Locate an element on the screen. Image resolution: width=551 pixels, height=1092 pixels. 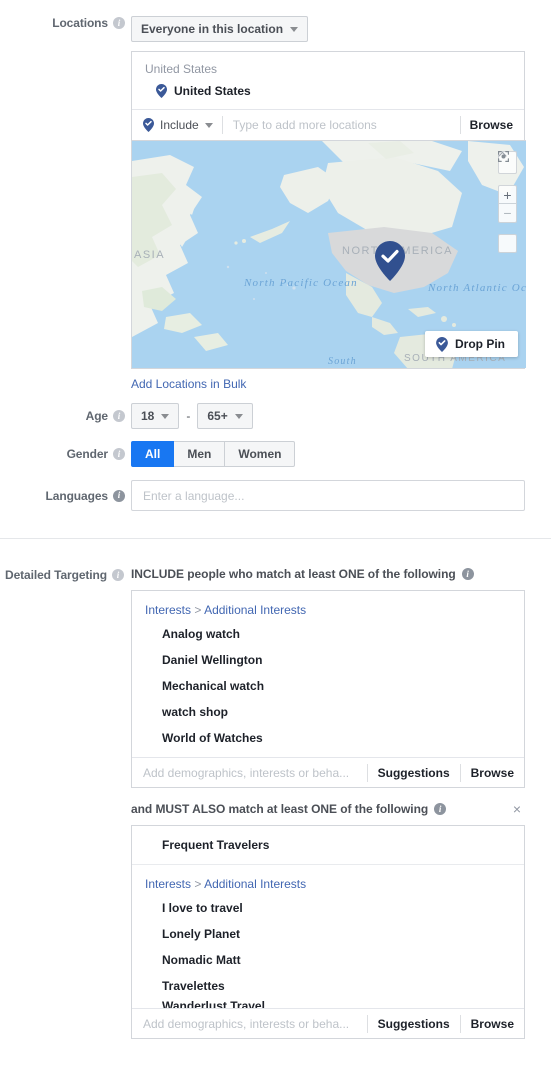
expand-icon-button is located at coordinates (507, 202).